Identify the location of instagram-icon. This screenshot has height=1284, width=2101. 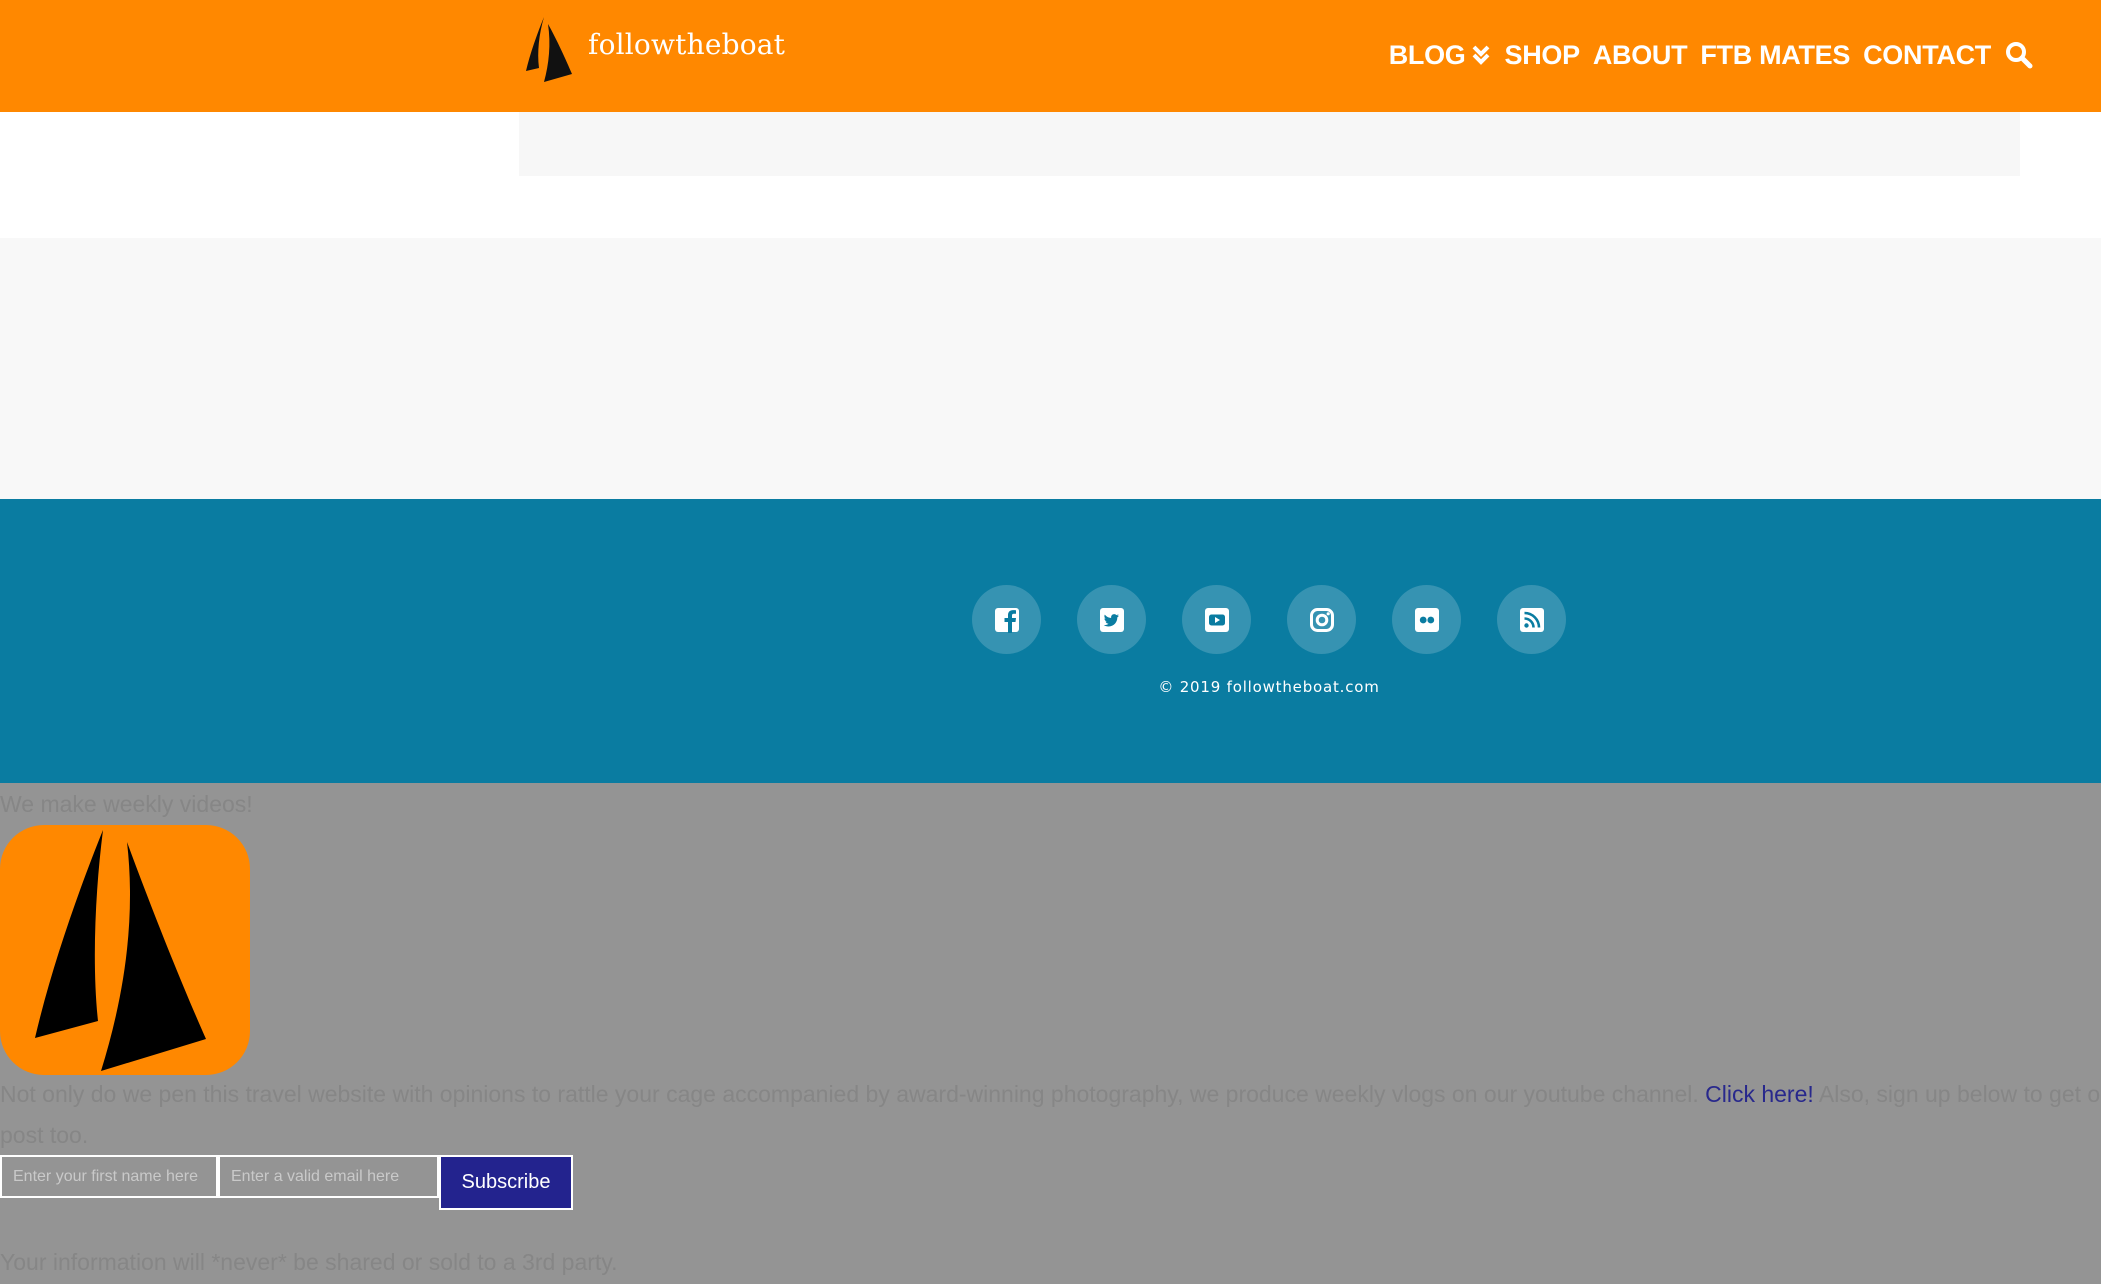
(1321, 619).